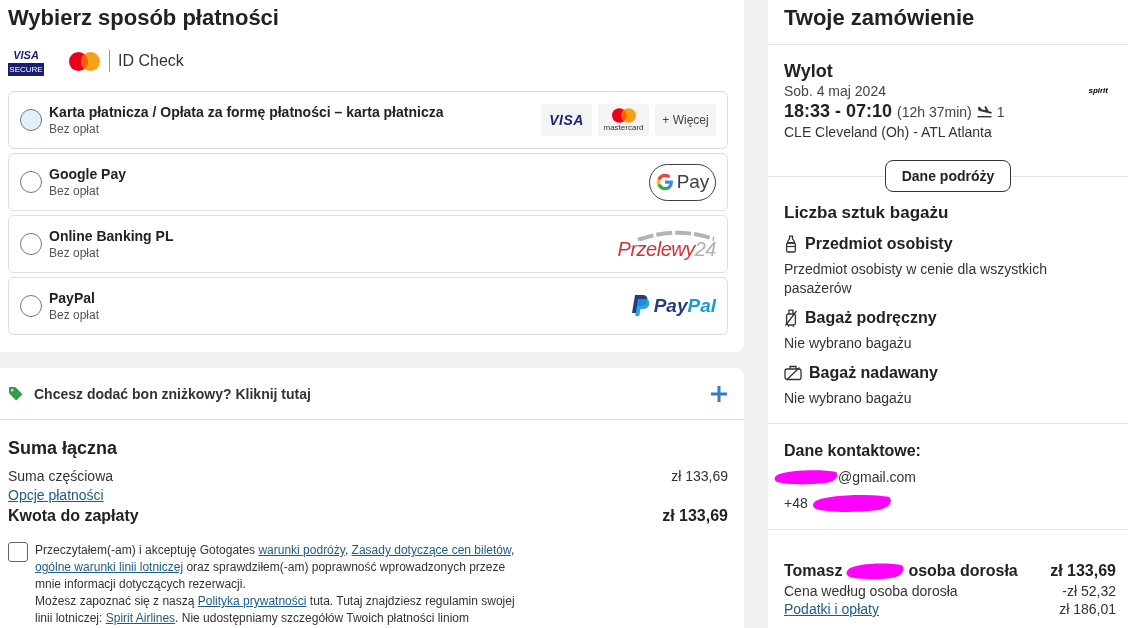 This screenshot has height=628, width=1128. What do you see at coordinates (676, 235) in the screenshot?
I see `swoosh-icon` at bounding box center [676, 235].